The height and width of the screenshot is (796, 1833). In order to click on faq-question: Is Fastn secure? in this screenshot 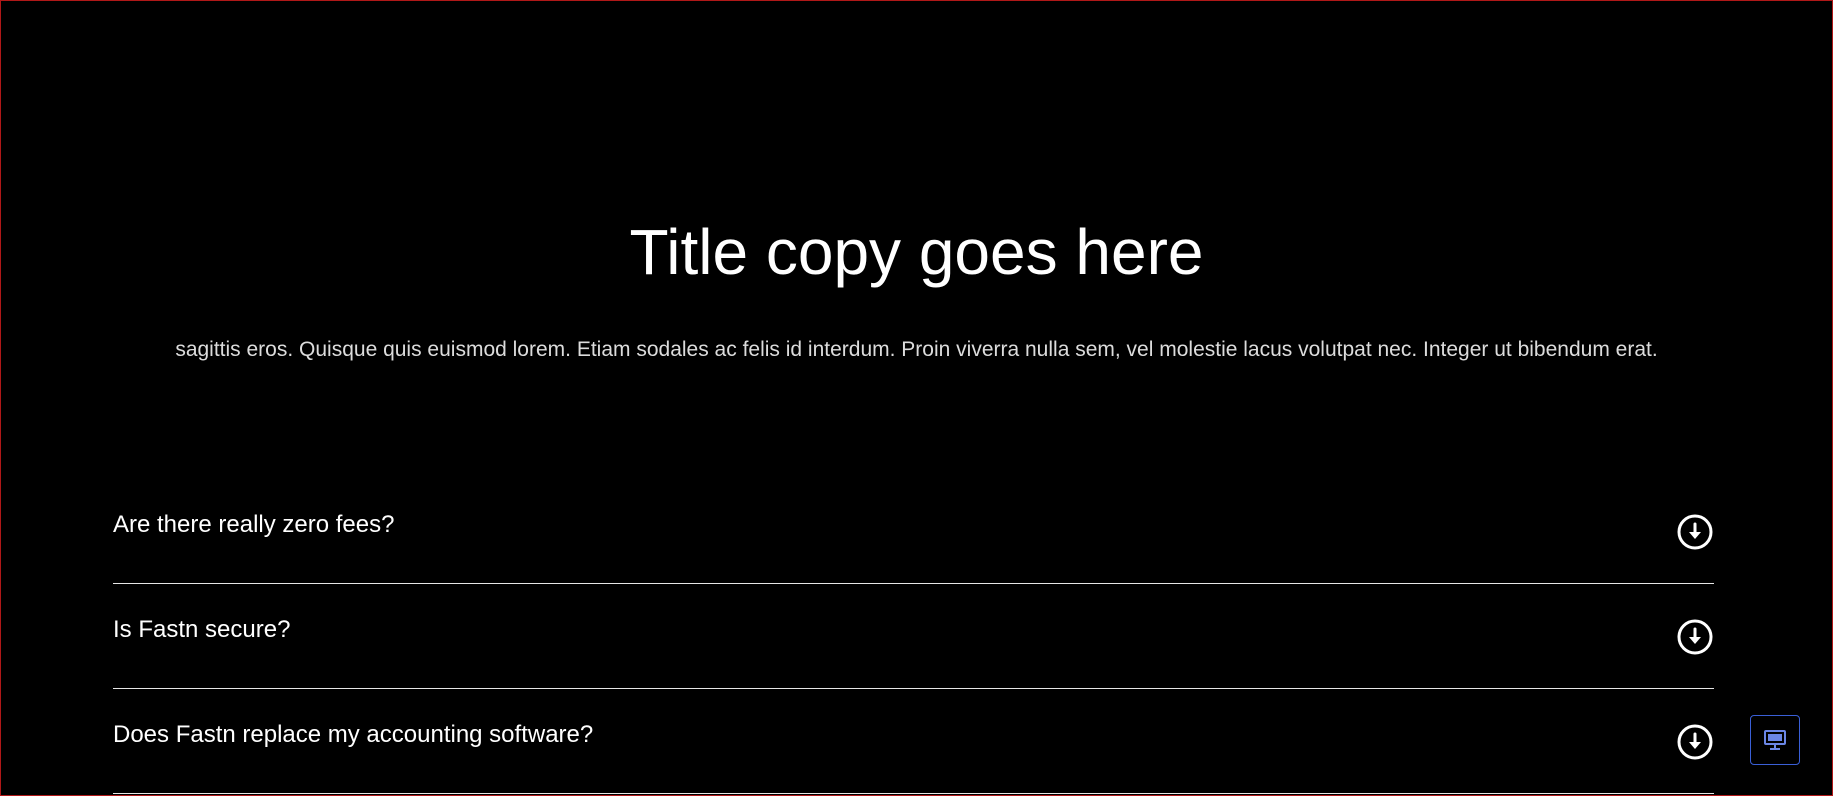, I will do `click(202, 629)`.